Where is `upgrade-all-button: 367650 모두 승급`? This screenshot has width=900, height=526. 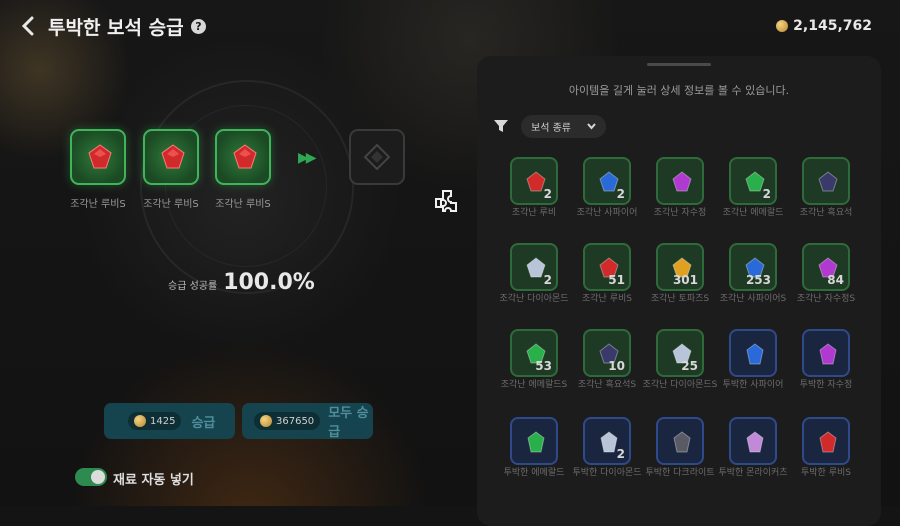 upgrade-all-button: 367650 모두 승급 is located at coordinates (307, 421).